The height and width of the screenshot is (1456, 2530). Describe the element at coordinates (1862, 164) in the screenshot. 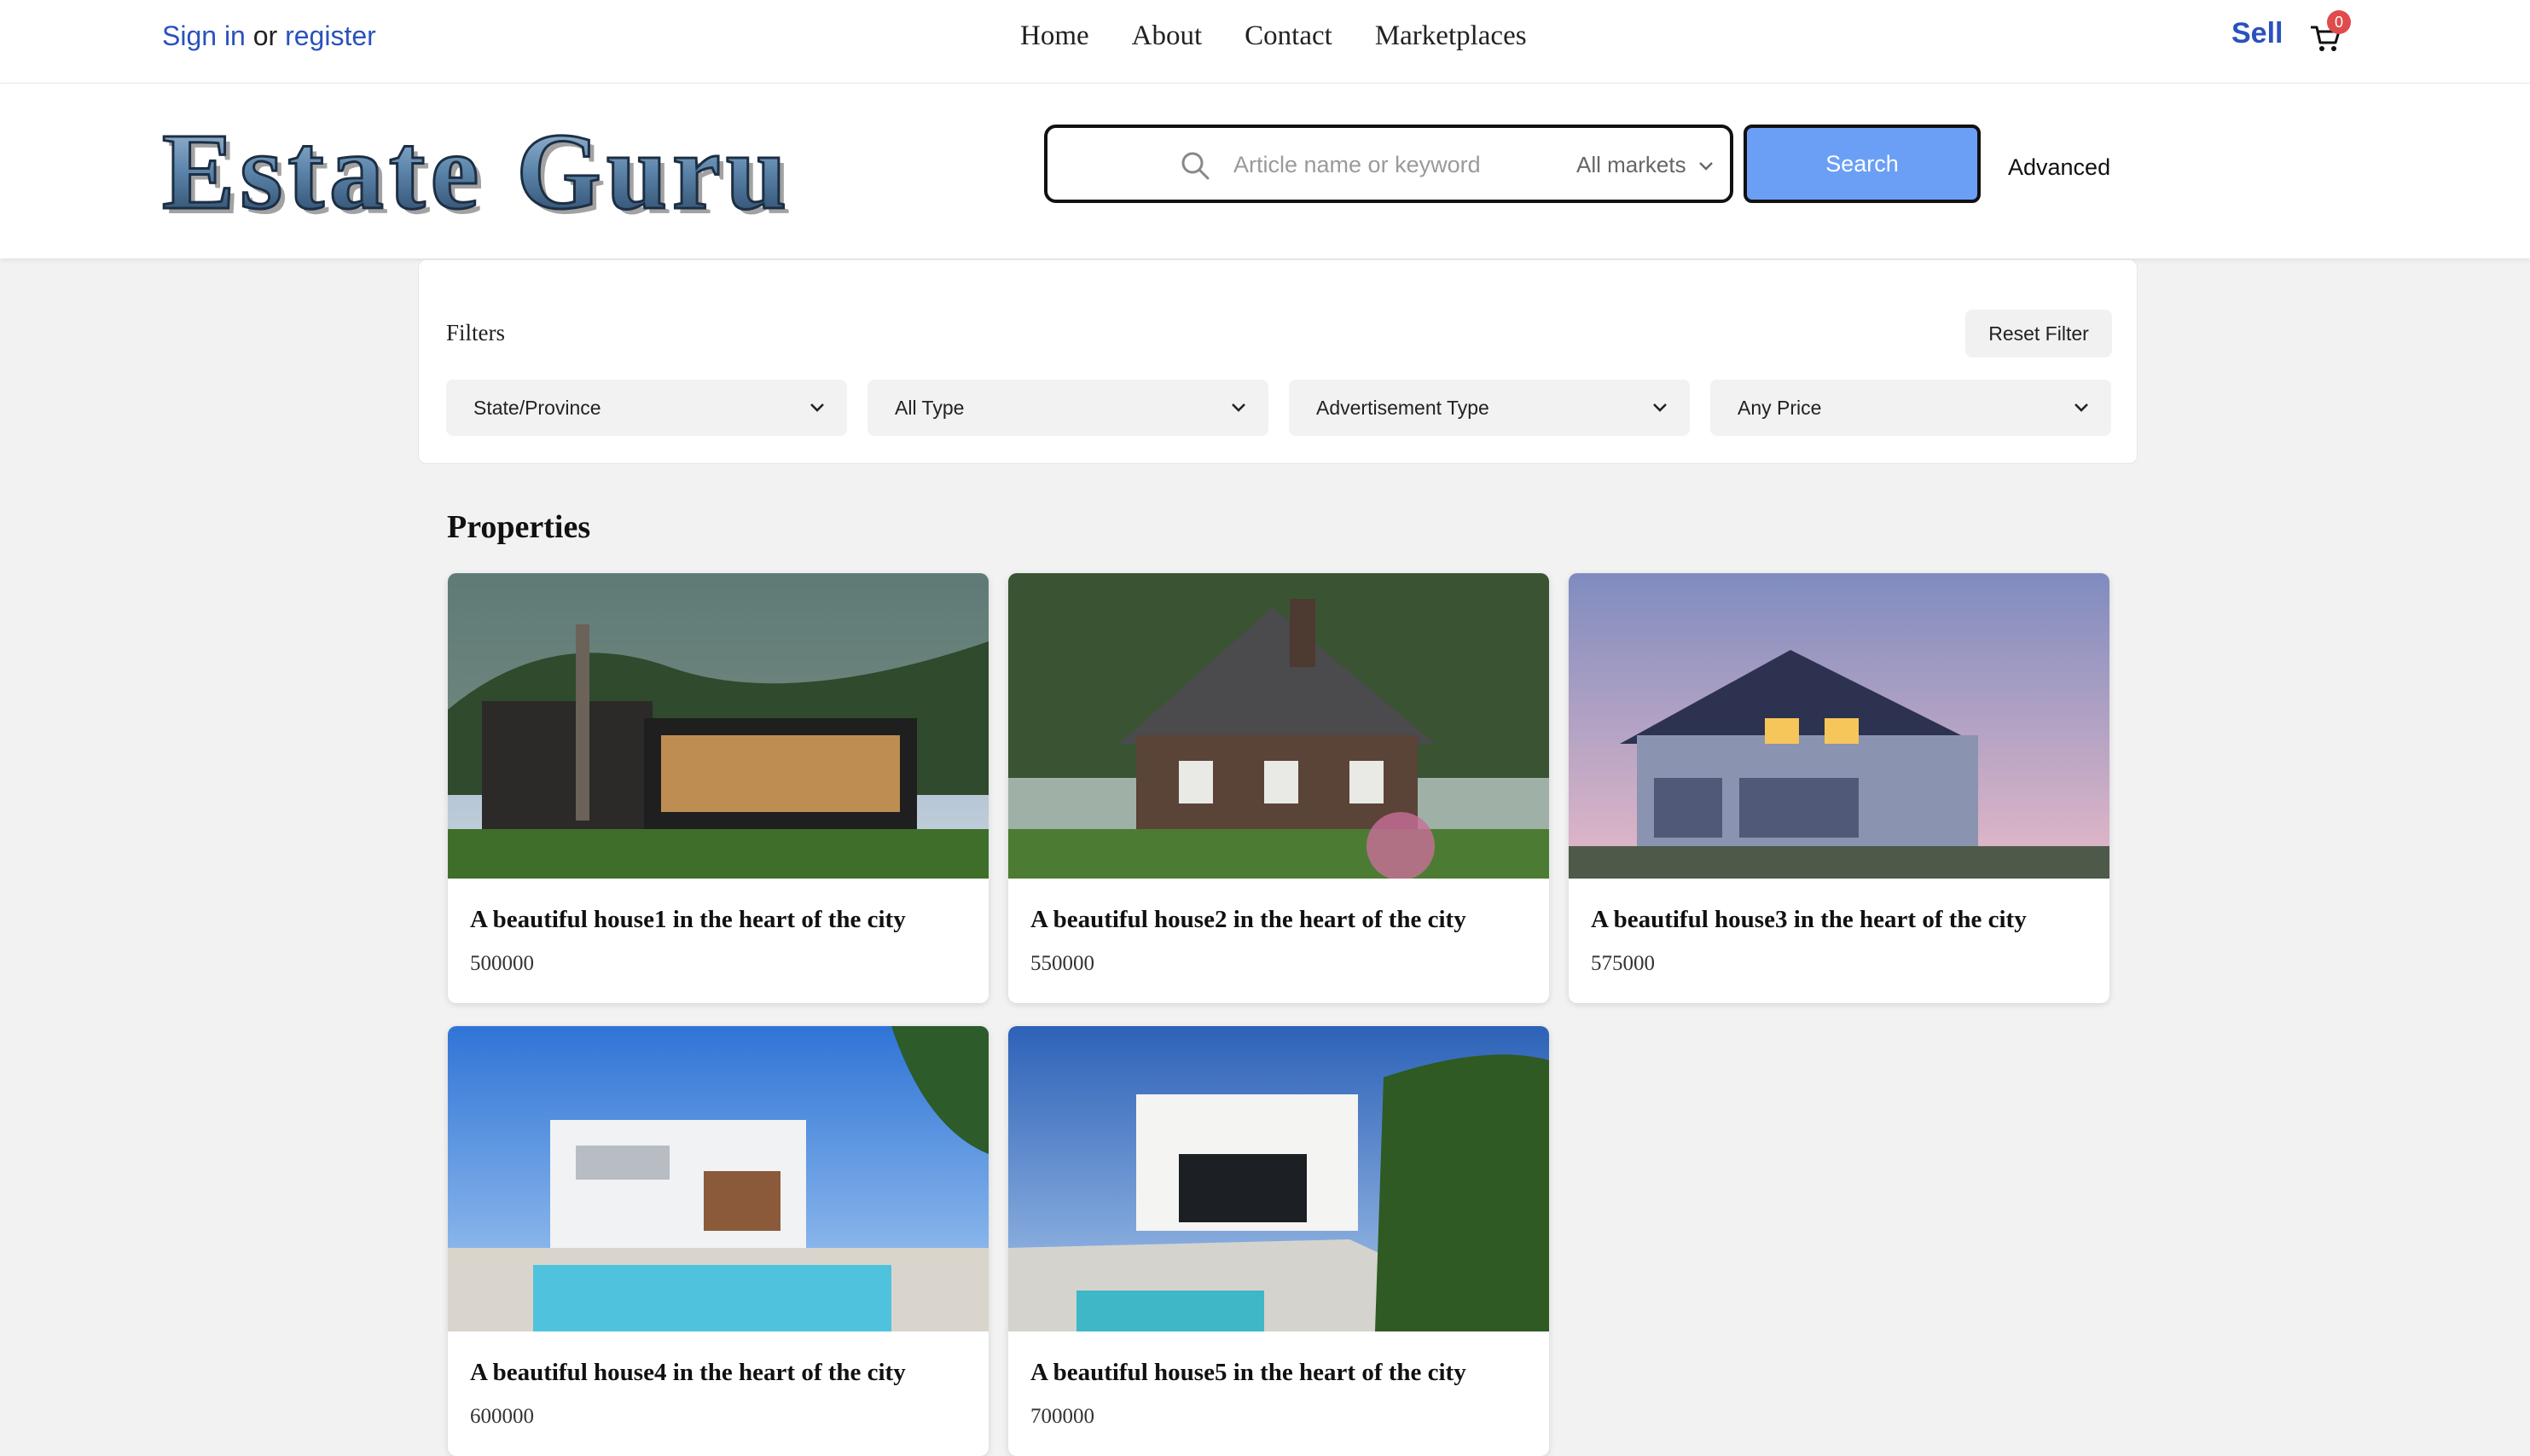

I see `search-button: Search` at that location.